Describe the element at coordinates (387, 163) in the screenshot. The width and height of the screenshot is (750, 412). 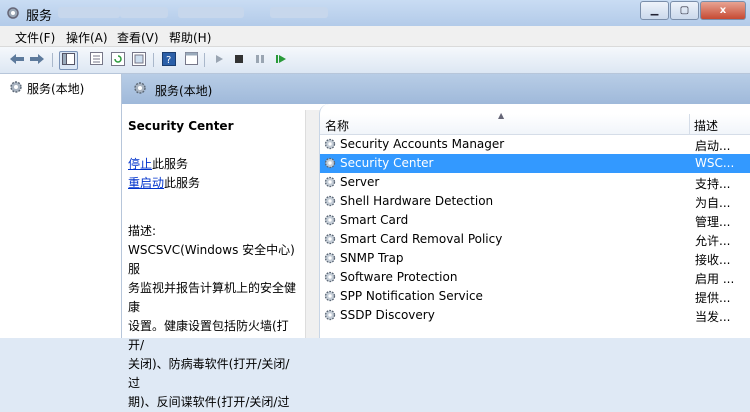
I see `service-name: Security Center` at that location.